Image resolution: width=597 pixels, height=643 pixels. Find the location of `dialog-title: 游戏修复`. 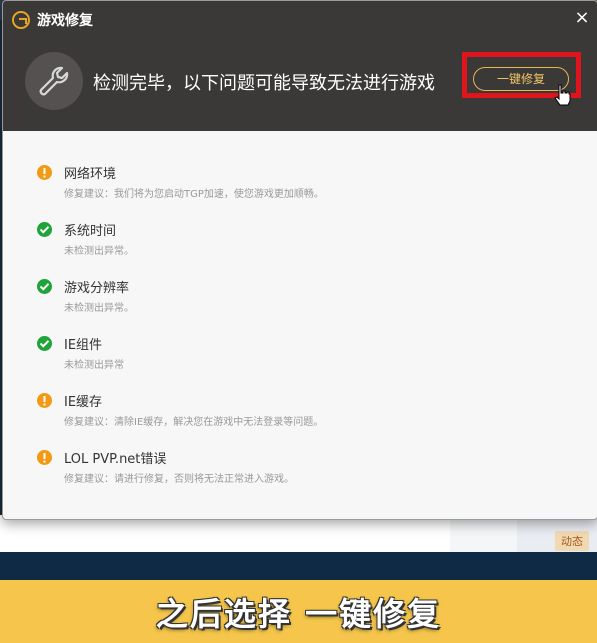

dialog-title: 游戏修复 is located at coordinates (65, 21).